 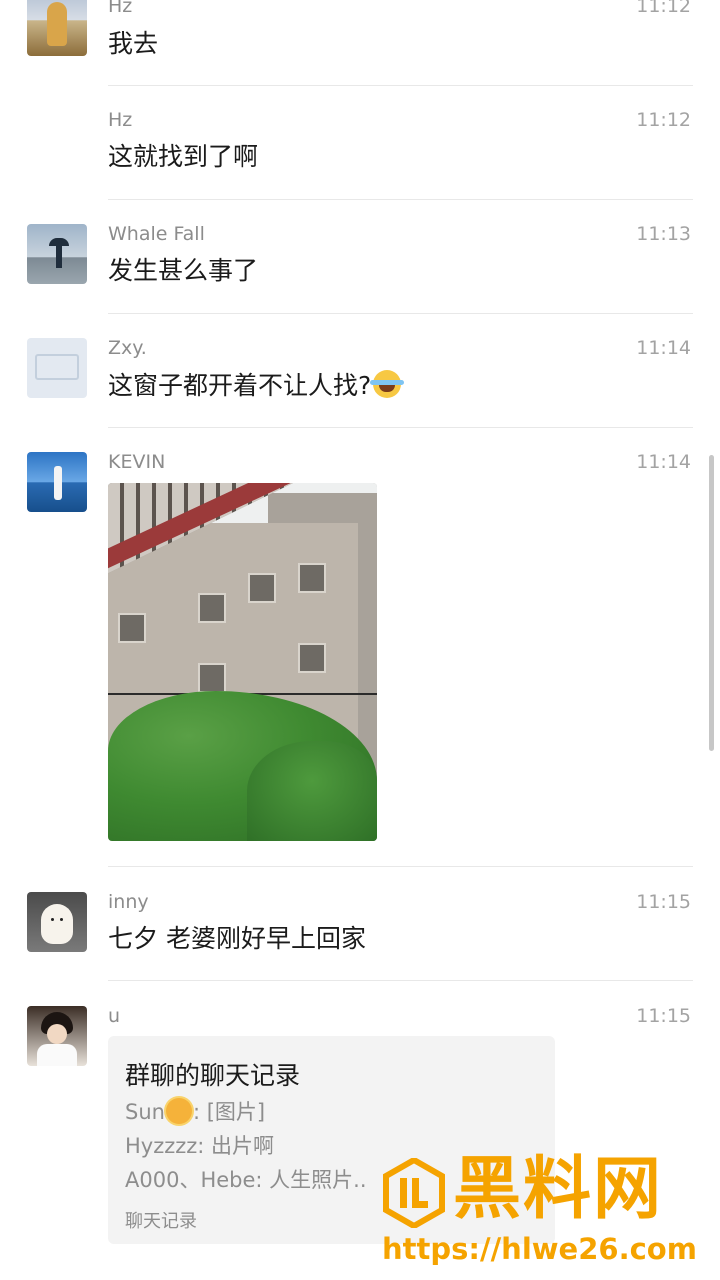 I want to click on message-item: Zxy. 11:14 这窗子都开着不让人找?, so click(x=360, y=370).